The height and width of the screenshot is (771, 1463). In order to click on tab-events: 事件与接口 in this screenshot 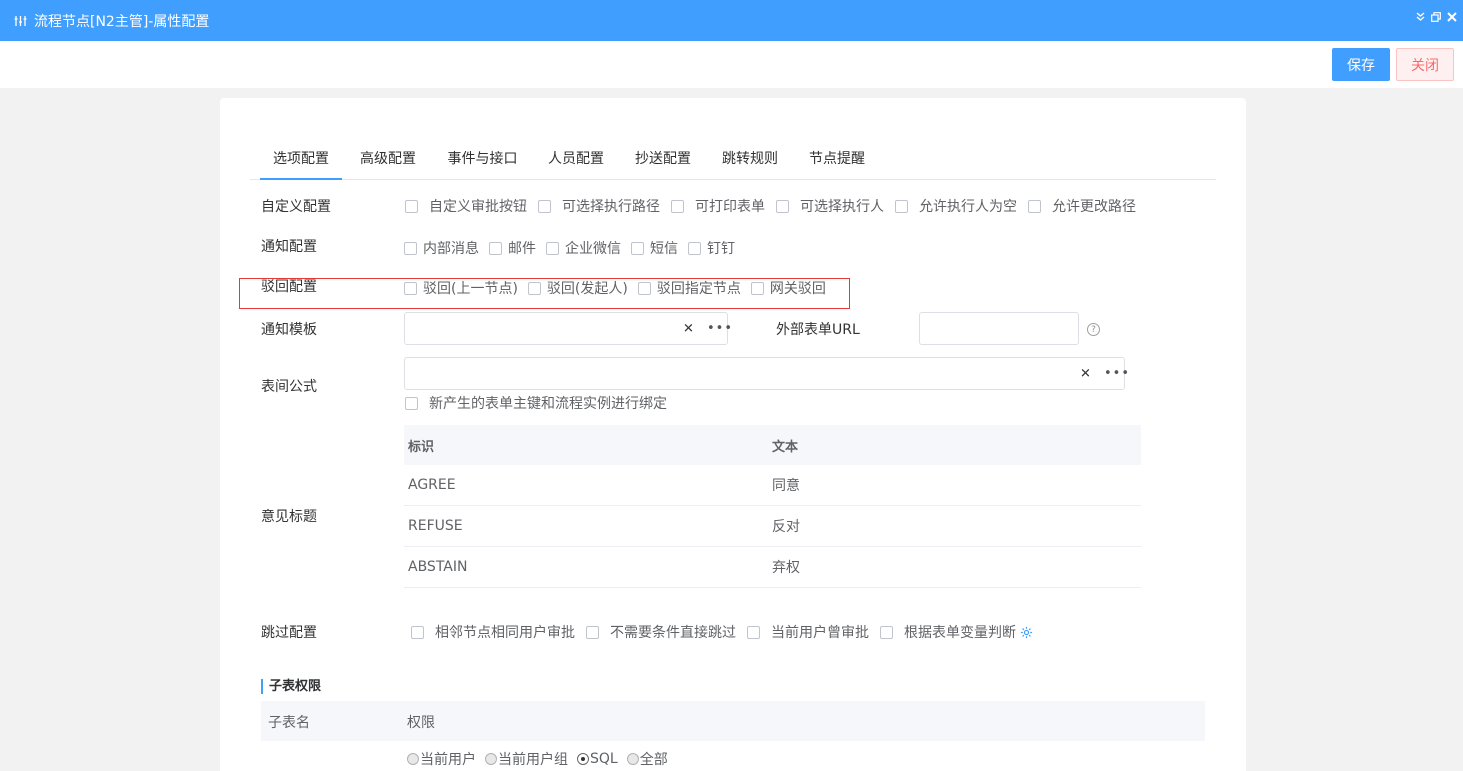, I will do `click(482, 160)`.